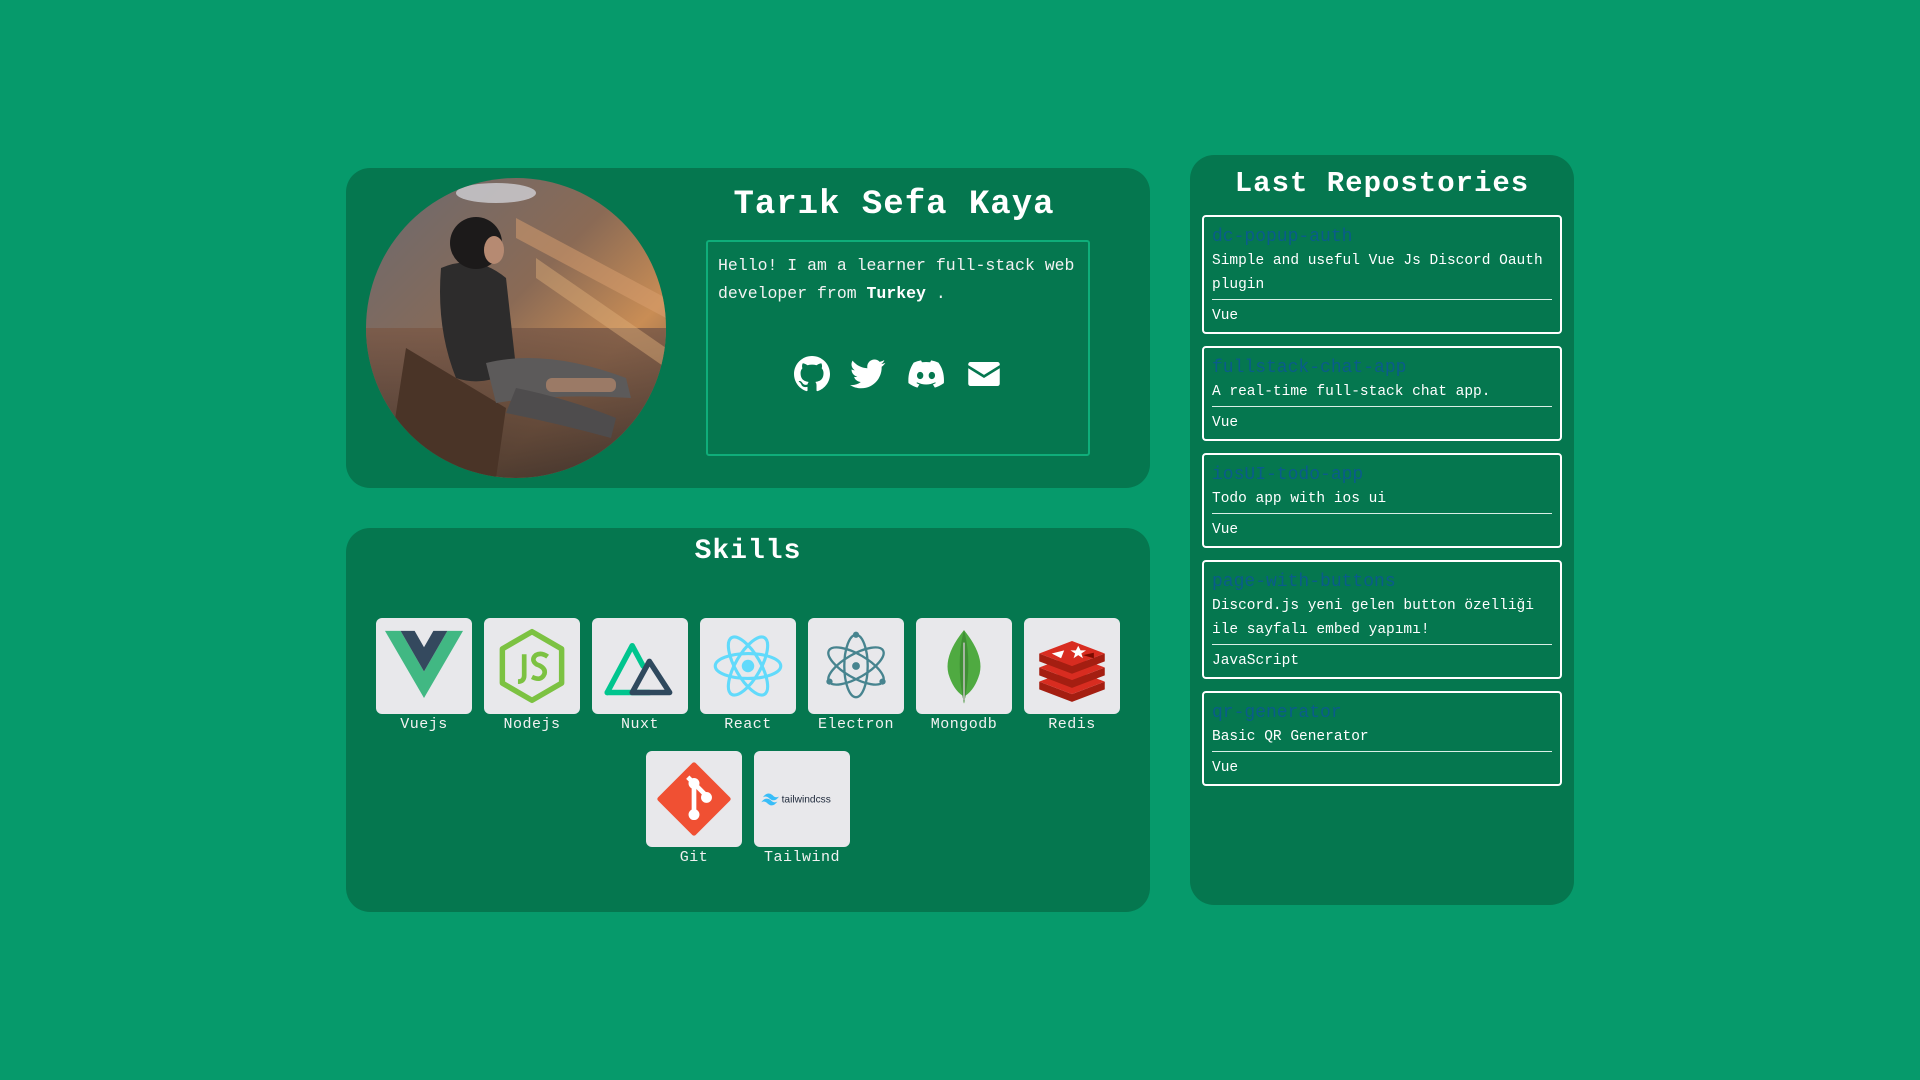 The image size is (1920, 1080). I want to click on mongodb-icon, so click(964, 666).